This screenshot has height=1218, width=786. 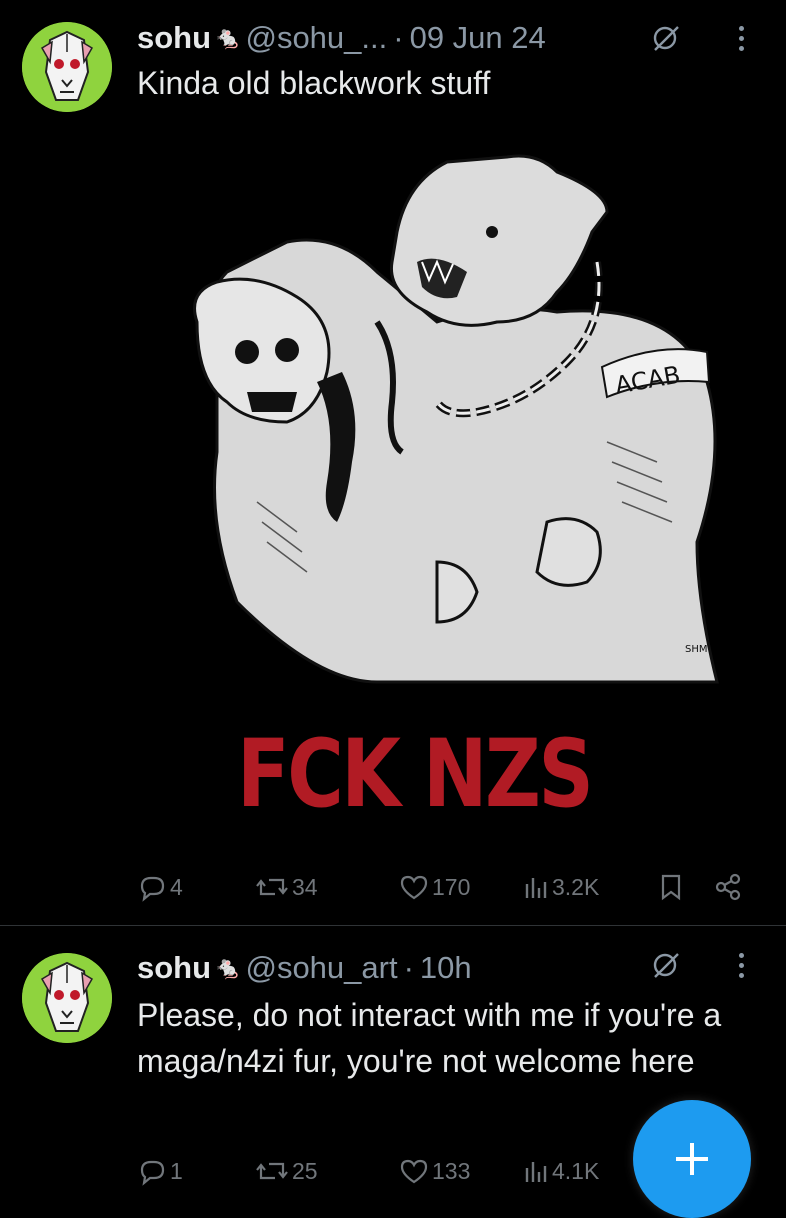 I want to click on like-count: 170, so click(x=451, y=886).